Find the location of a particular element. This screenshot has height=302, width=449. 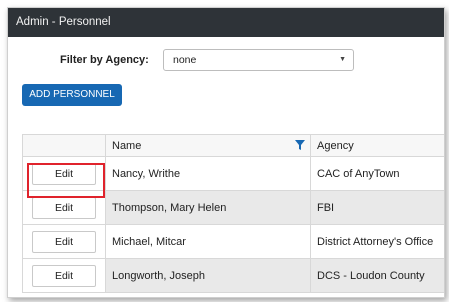

table-cell-agency: CAC of AnyTown is located at coordinates (377, 173).